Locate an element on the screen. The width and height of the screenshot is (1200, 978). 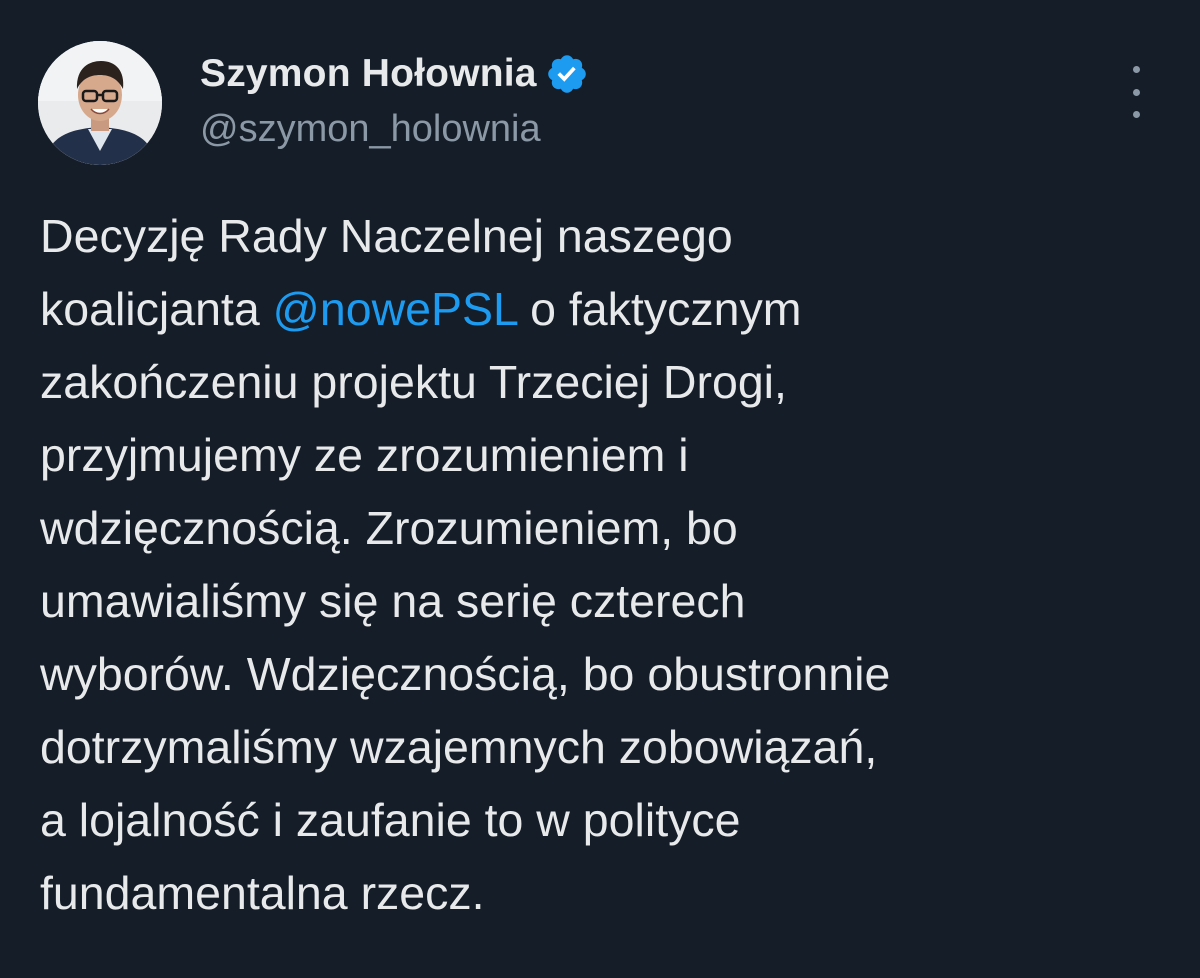
tweet-text-line: Decyzję Rady Naczelnej naszego is located at coordinates (386, 236).